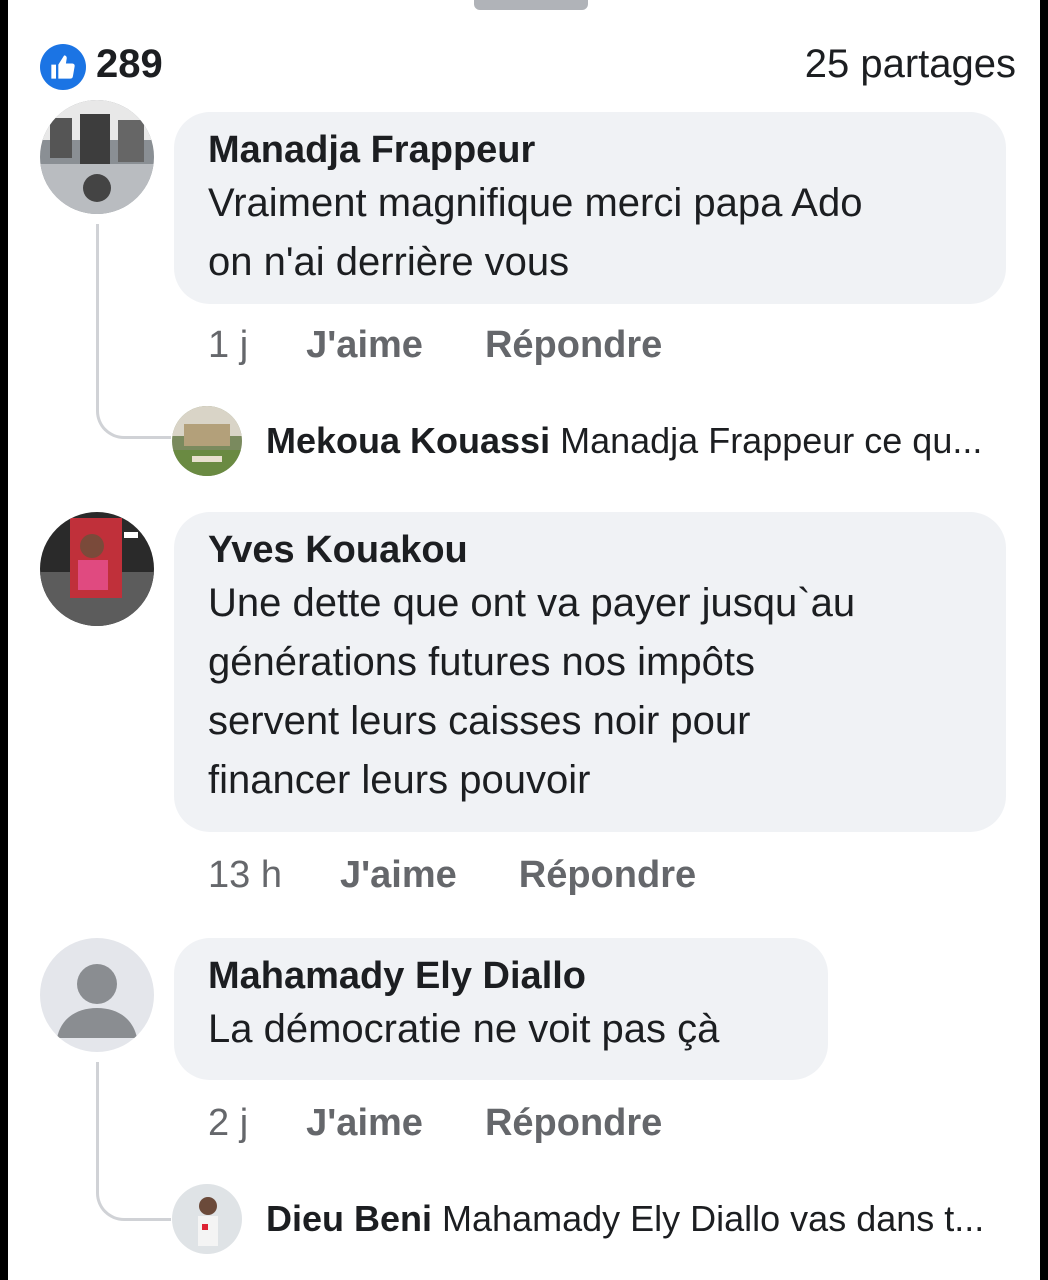  What do you see at coordinates (435, 345) in the screenshot?
I see `comment-actions: 1 j J'aime Répondre` at bounding box center [435, 345].